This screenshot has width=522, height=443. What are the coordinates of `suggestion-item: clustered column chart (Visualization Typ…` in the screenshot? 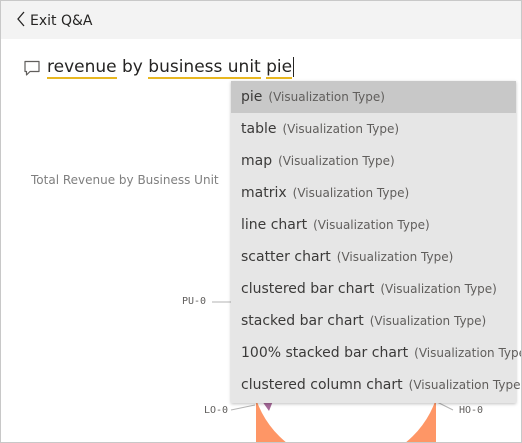 It's located at (376, 385).